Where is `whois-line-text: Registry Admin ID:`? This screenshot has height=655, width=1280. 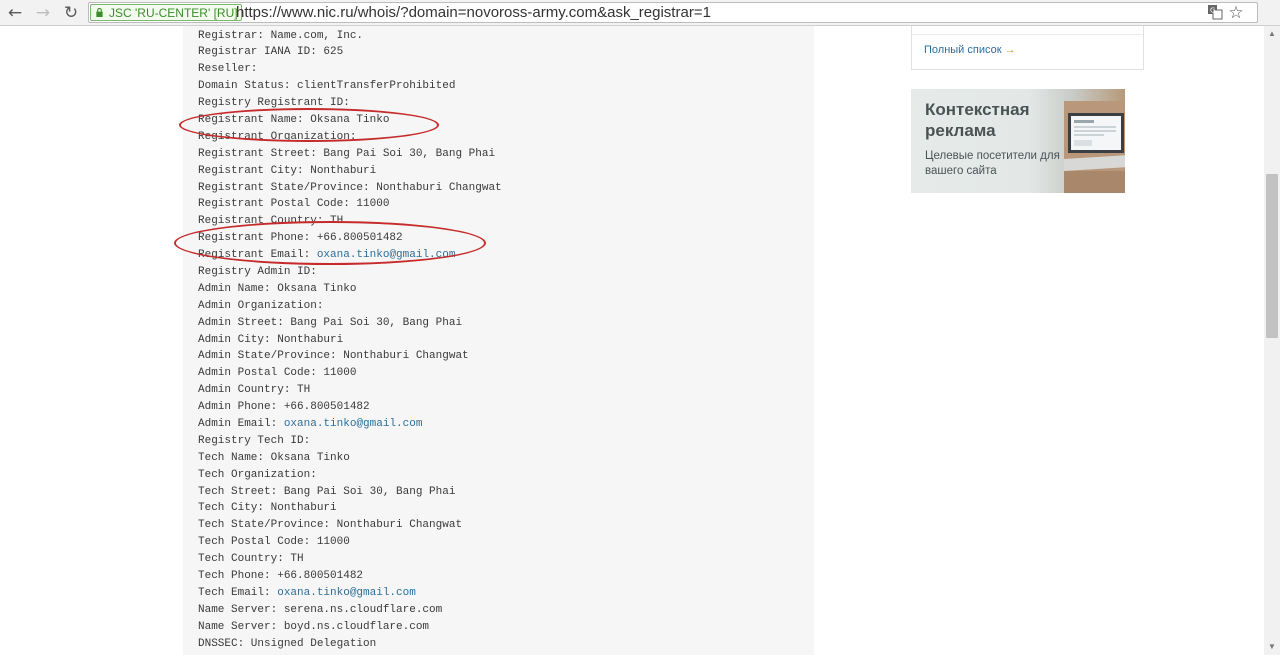
whois-line-text: Registry Admin ID: is located at coordinates (257, 271).